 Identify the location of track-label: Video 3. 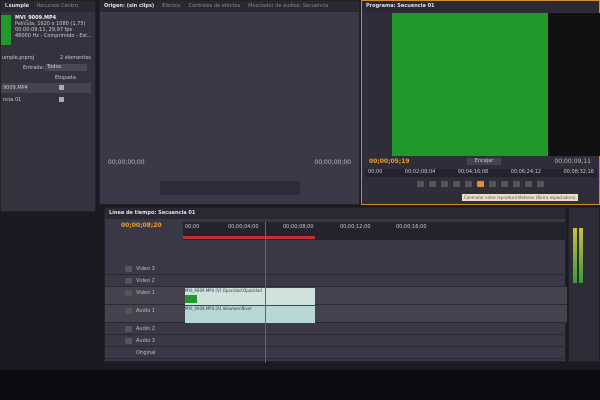
(145, 269).